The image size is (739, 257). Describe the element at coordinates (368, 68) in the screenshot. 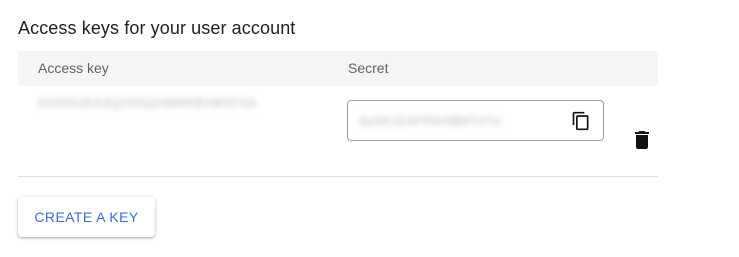

I see `column-header-secret: Secret` at that location.